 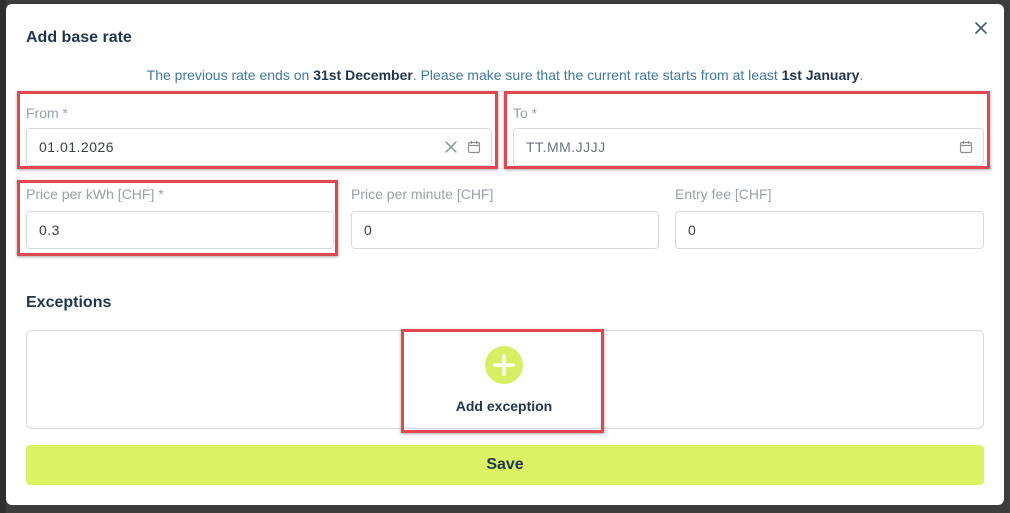 What do you see at coordinates (505, 230) in the screenshot?
I see `price-minute-input: 0` at bounding box center [505, 230].